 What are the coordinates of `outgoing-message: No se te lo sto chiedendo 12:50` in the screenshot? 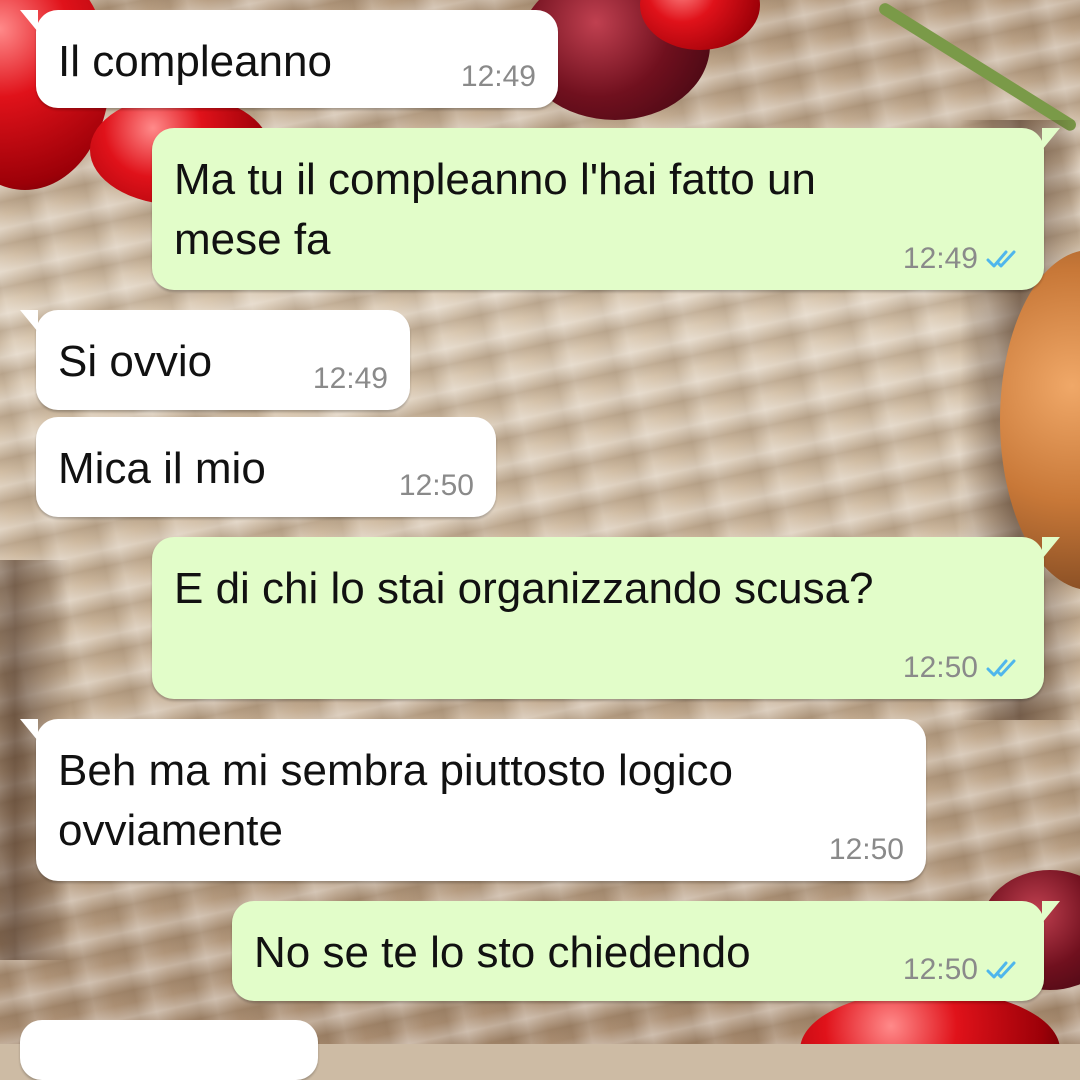 It's located at (646, 951).